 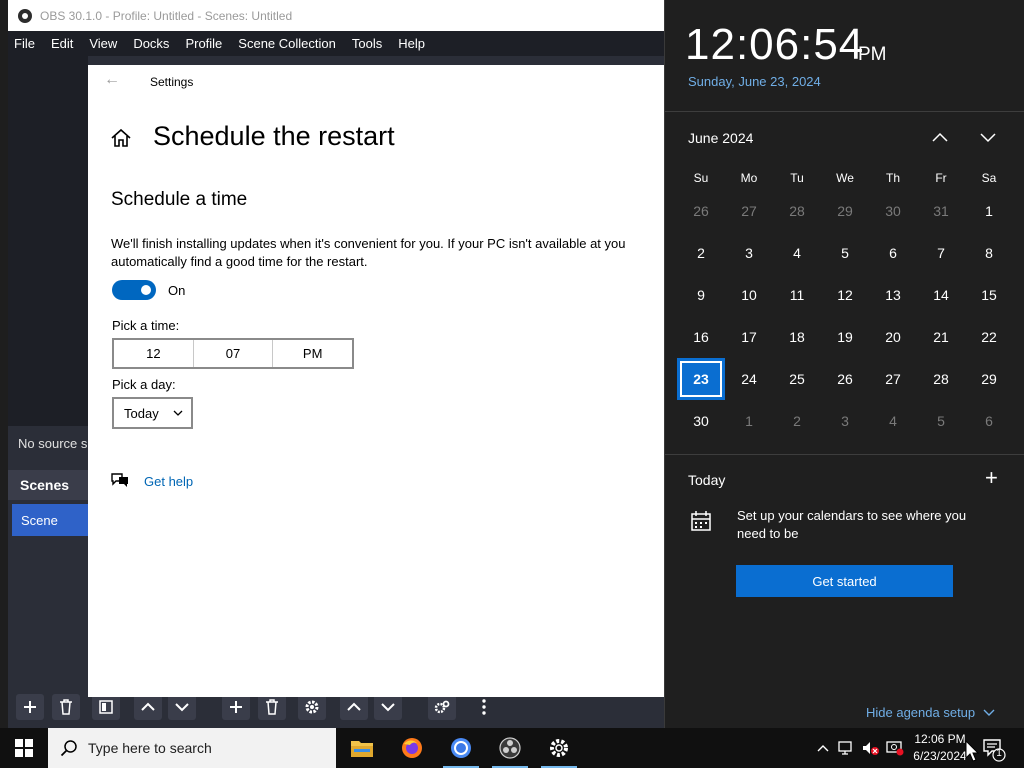 What do you see at coordinates (274, 136) in the screenshot?
I see `page-title: Schedule the restart` at bounding box center [274, 136].